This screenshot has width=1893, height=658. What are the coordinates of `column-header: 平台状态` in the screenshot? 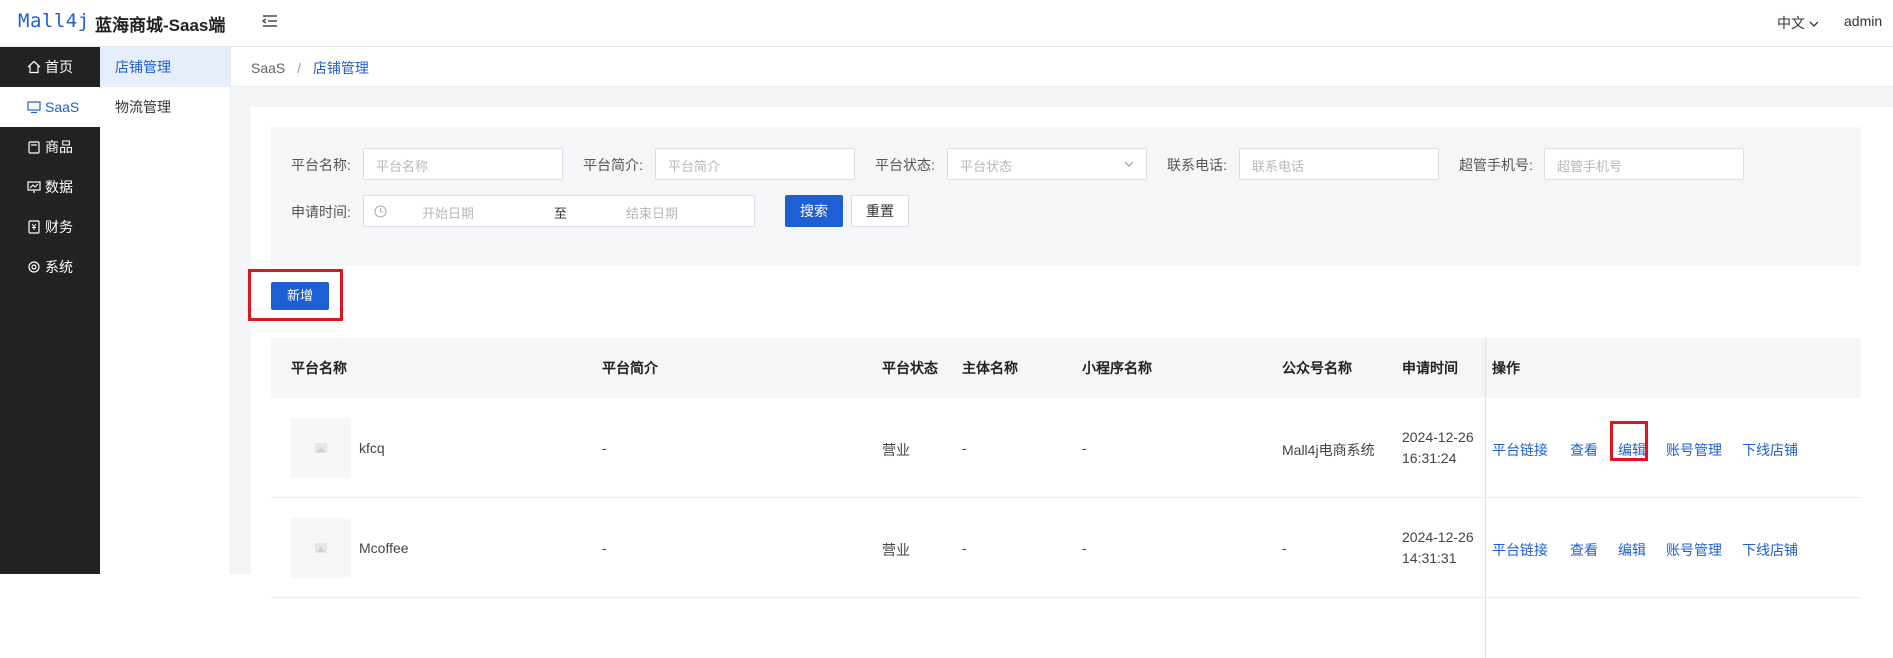 It's located at (910, 368).